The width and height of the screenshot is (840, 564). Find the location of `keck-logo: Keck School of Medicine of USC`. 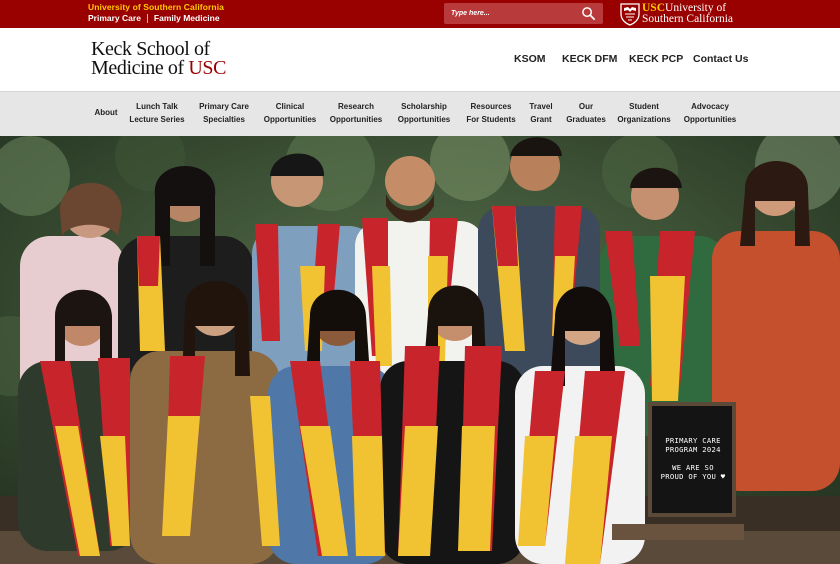

keck-logo: Keck School of Medicine of USC is located at coordinates (159, 59).